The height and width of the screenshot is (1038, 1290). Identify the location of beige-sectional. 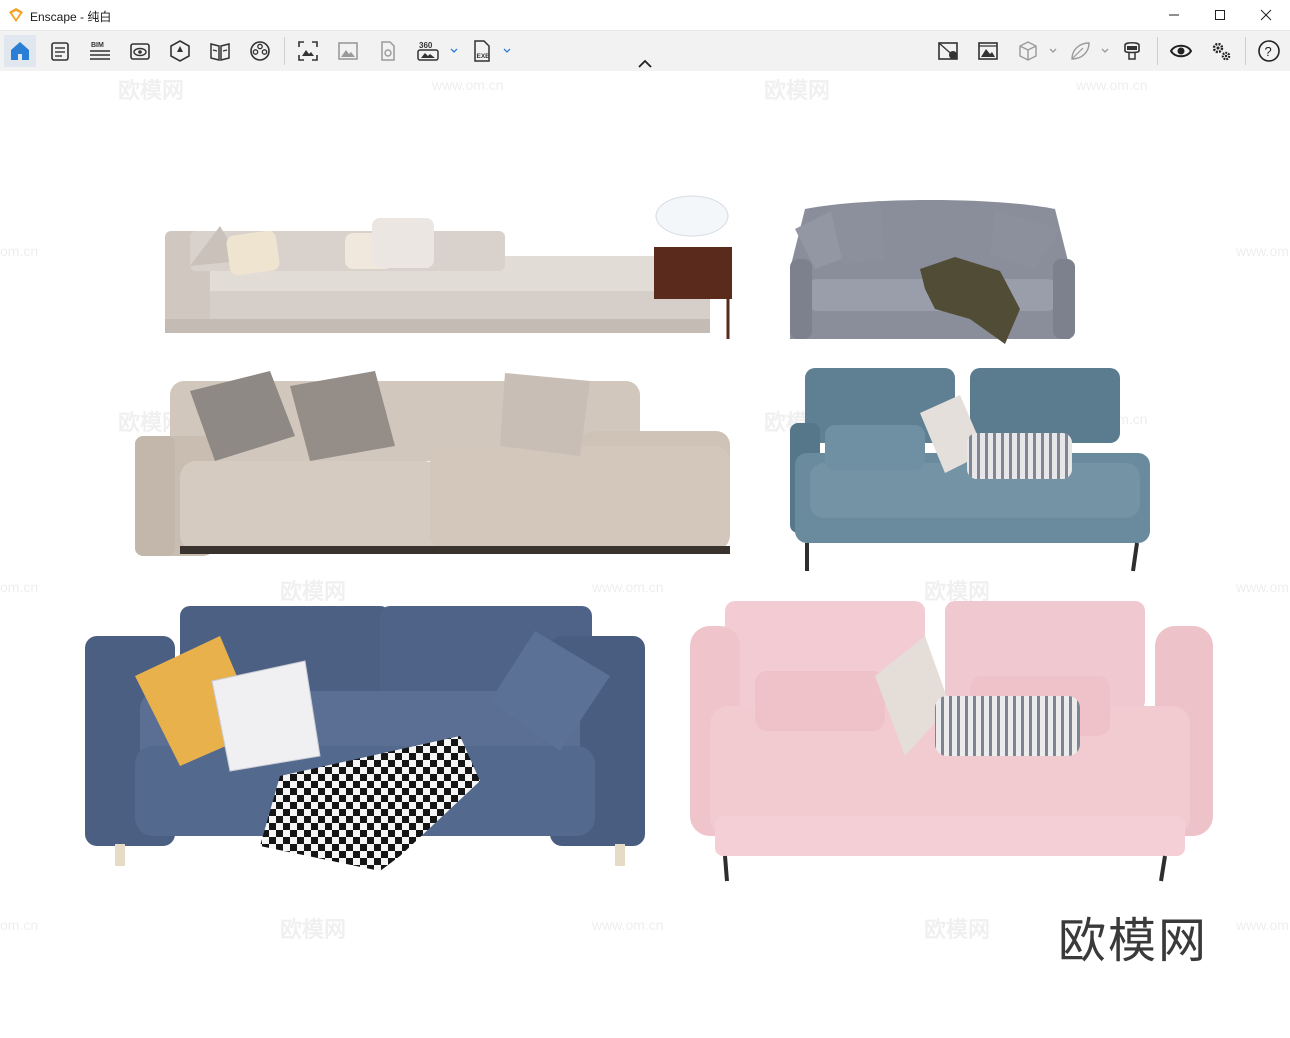
(432, 463).